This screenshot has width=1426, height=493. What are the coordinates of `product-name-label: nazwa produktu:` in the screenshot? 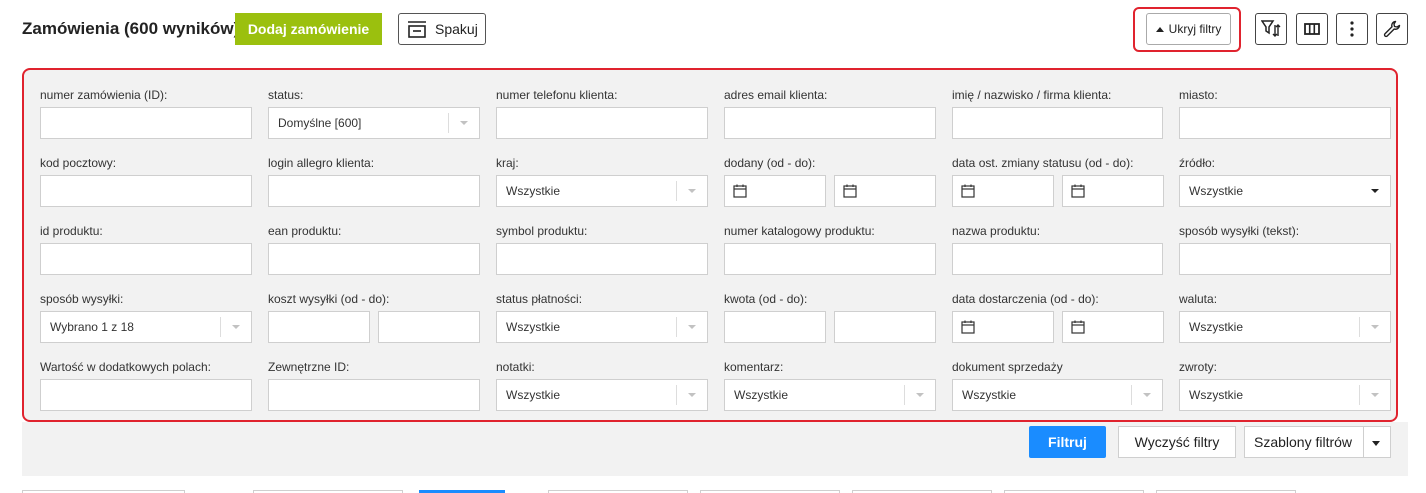 It's located at (996, 231).